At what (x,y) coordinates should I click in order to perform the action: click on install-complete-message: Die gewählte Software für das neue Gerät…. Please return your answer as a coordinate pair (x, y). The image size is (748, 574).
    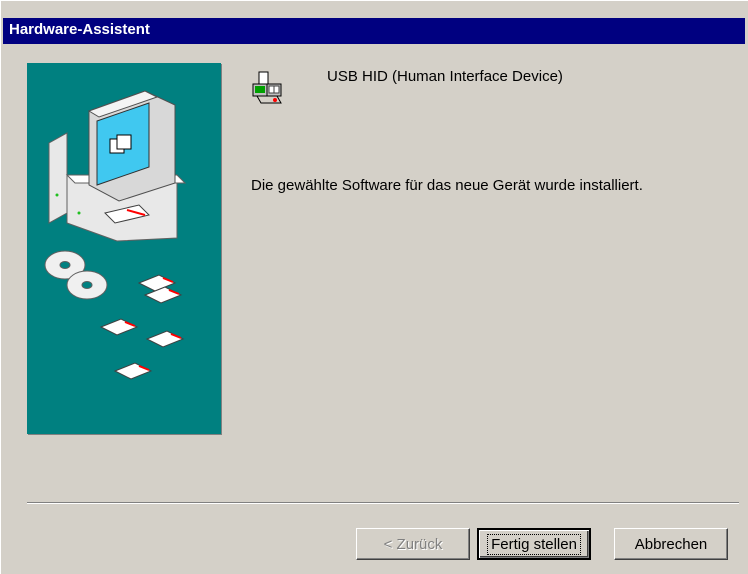
    Looking at the image, I should click on (447, 185).